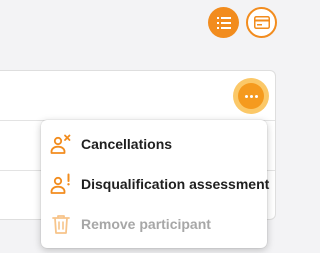  What do you see at coordinates (60, 144) in the screenshot?
I see `person-cancel-icon` at bounding box center [60, 144].